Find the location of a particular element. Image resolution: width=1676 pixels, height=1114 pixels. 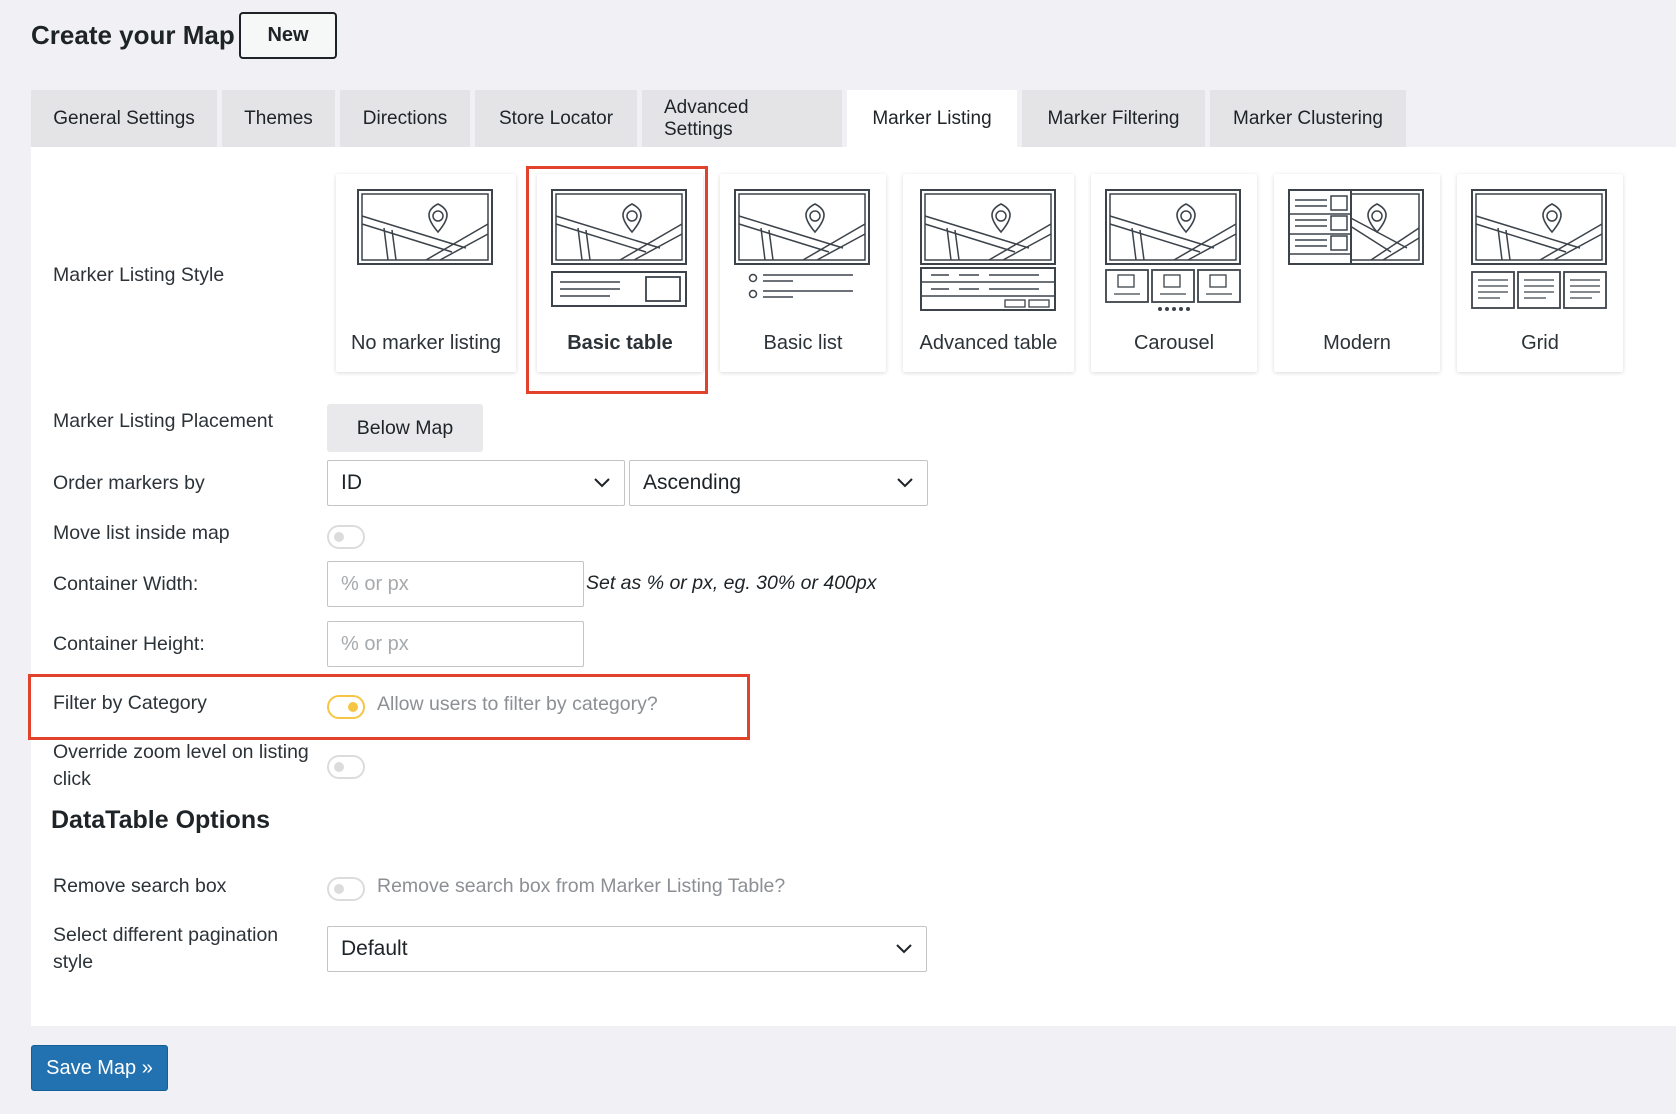

modern-icon is located at coordinates (1356, 227).